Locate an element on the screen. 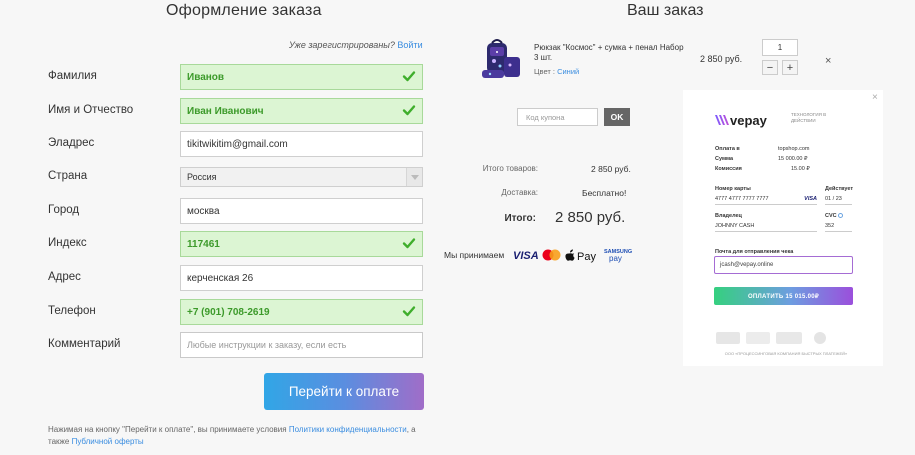  comment-placeholder: Любые инструкции к заказу, если есть is located at coordinates (267, 345).